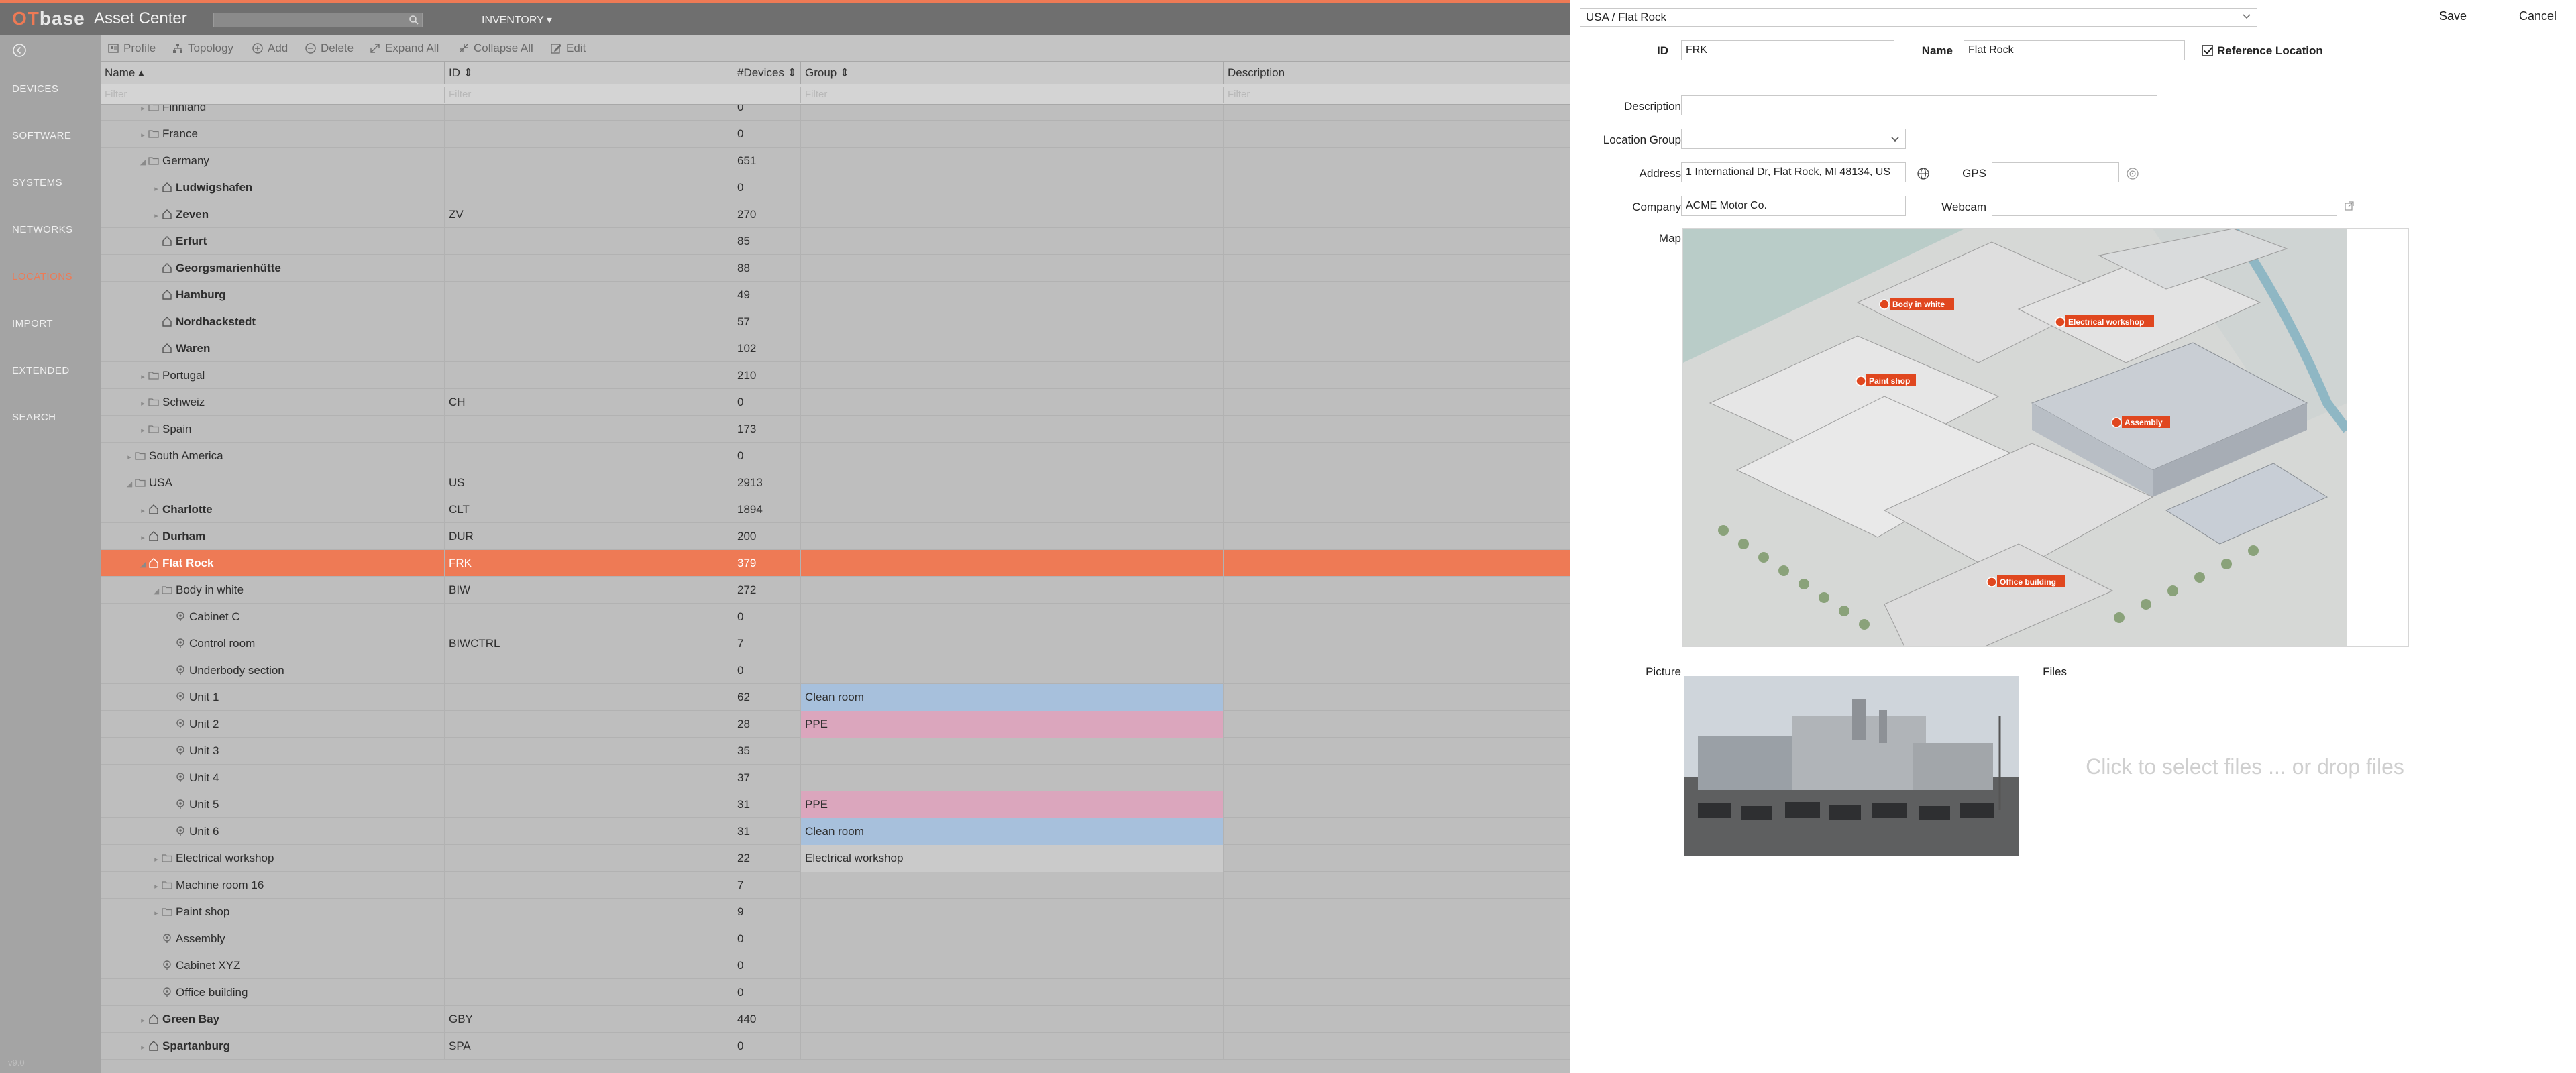 Image resolution: width=2576 pixels, height=1073 pixels. Describe the element at coordinates (835, 1046) in the screenshot. I see `tree-row: ▸ Spartanburg SPA 0` at that location.